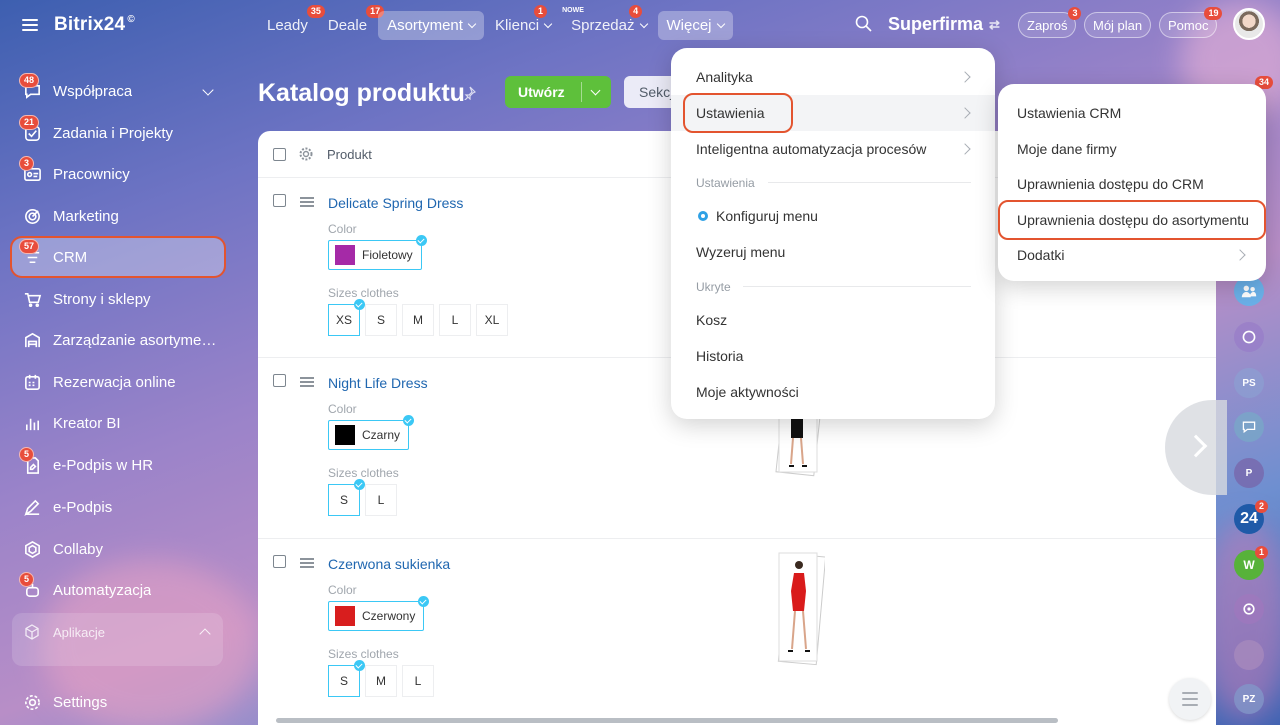 This screenshot has width=1280, height=725. Describe the element at coordinates (378, 383) in the screenshot. I see `product-name-link: Night Life Dress` at that location.